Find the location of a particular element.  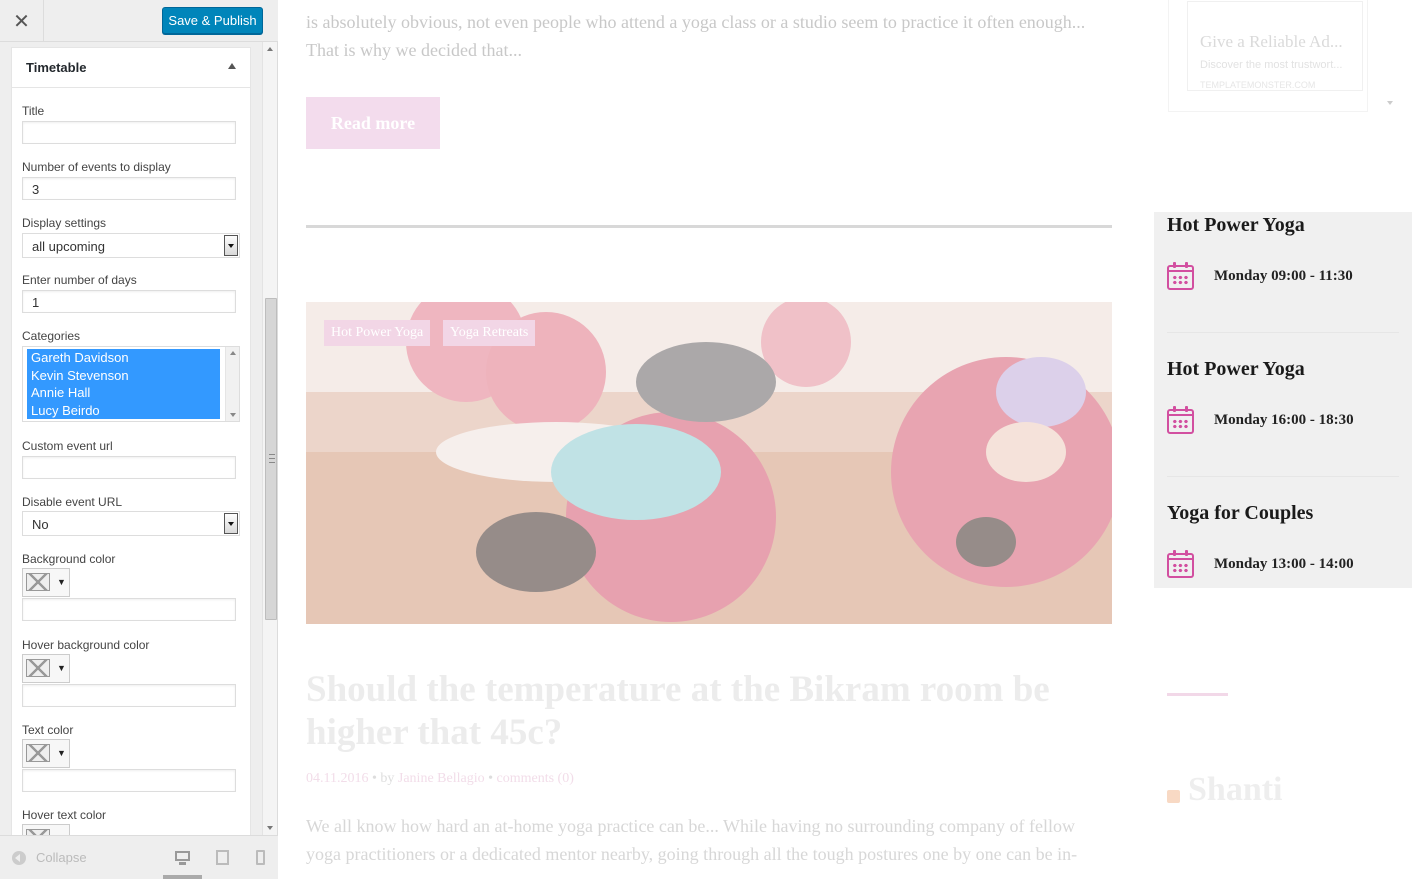

custom-url-label: Custom event url is located at coordinates (67, 446).